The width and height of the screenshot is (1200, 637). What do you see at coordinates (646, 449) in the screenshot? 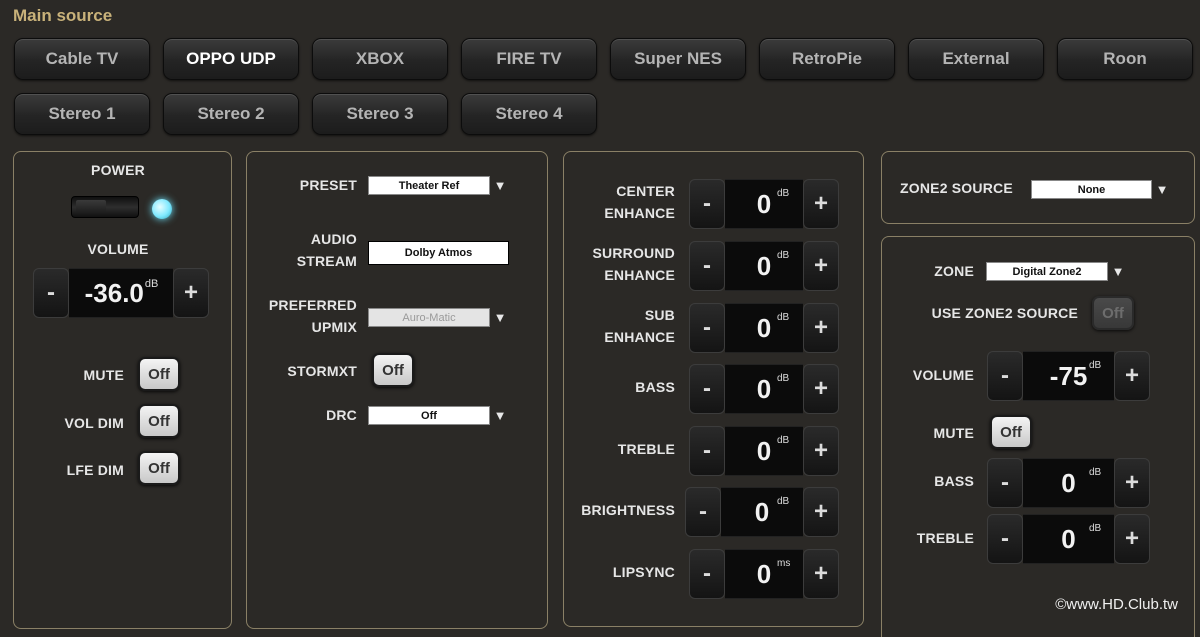
I see `treble-label: TREBLE` at bounding box center [646, 449].